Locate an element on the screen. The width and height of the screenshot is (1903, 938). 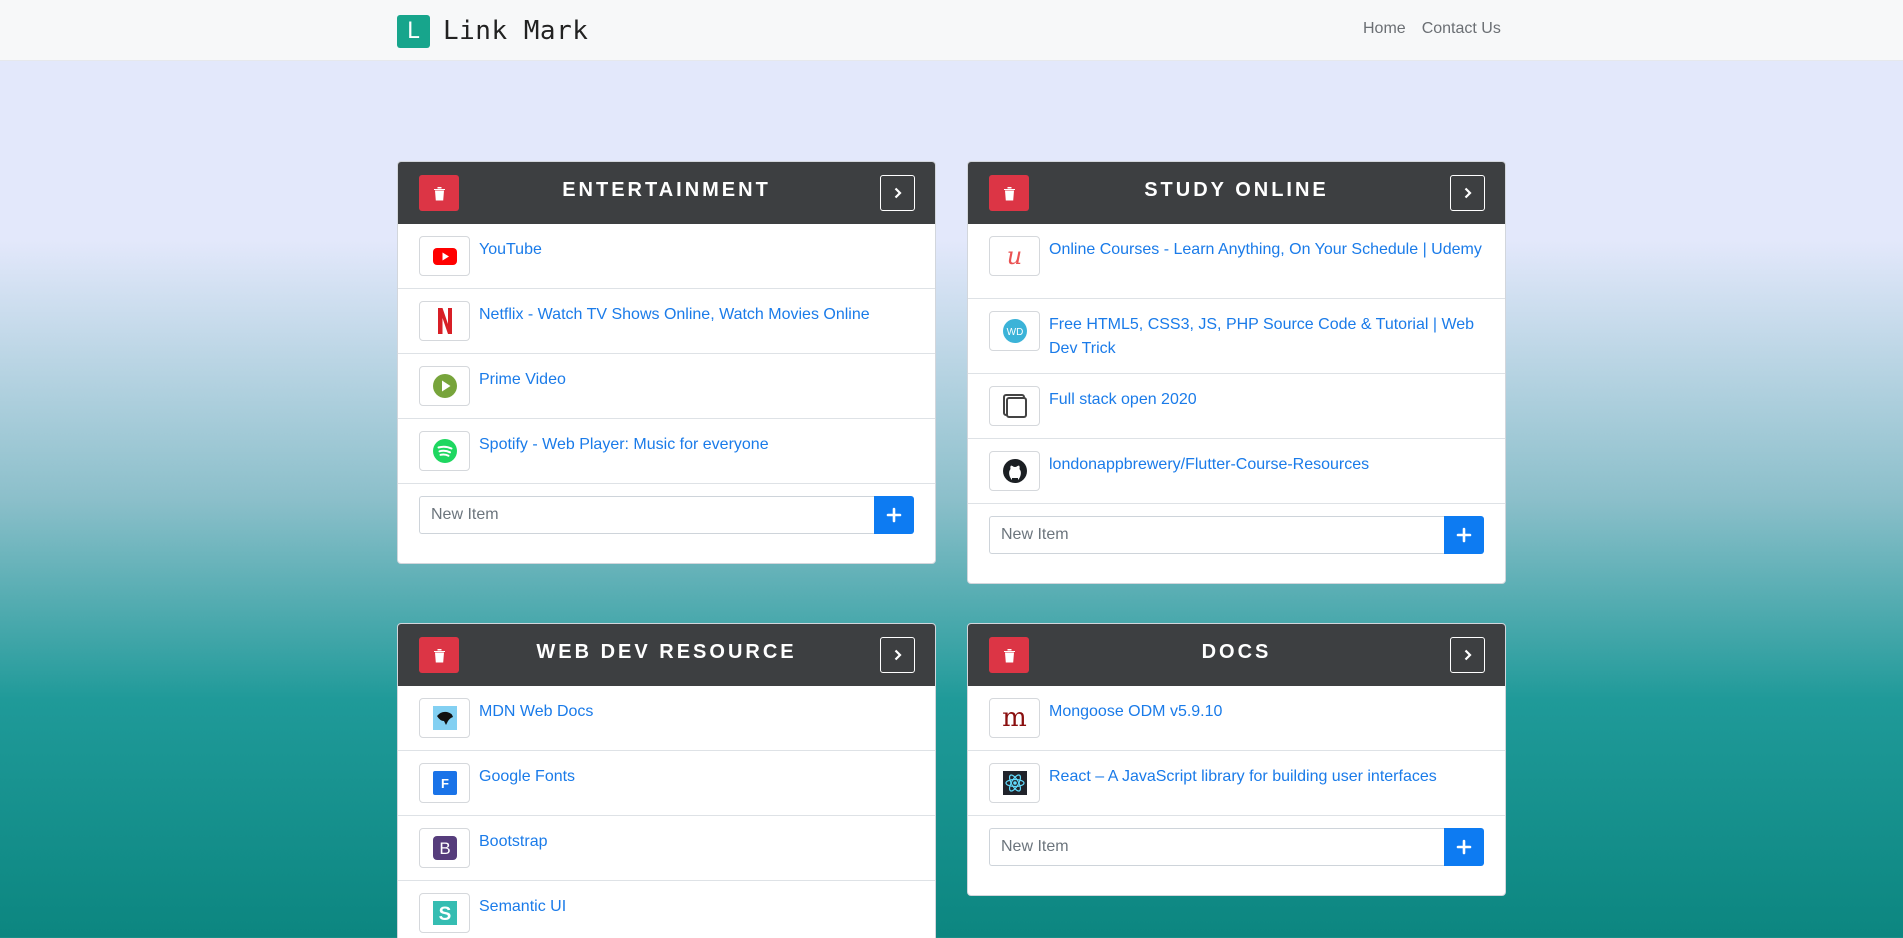
item-link: Full stack open 2020 is located at coordinates (1123, 399).